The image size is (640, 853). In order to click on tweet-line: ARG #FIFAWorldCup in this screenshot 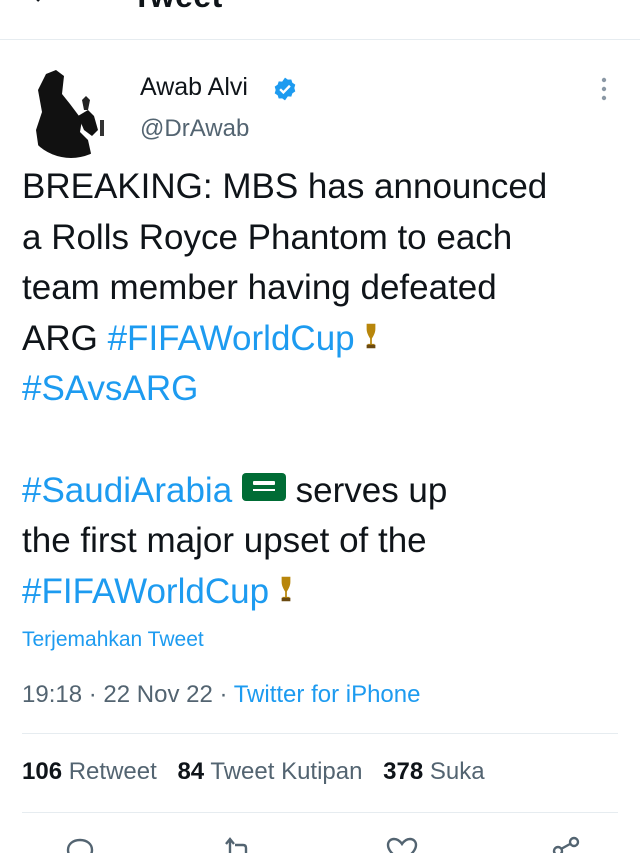, I will do `click(322, 339)`.